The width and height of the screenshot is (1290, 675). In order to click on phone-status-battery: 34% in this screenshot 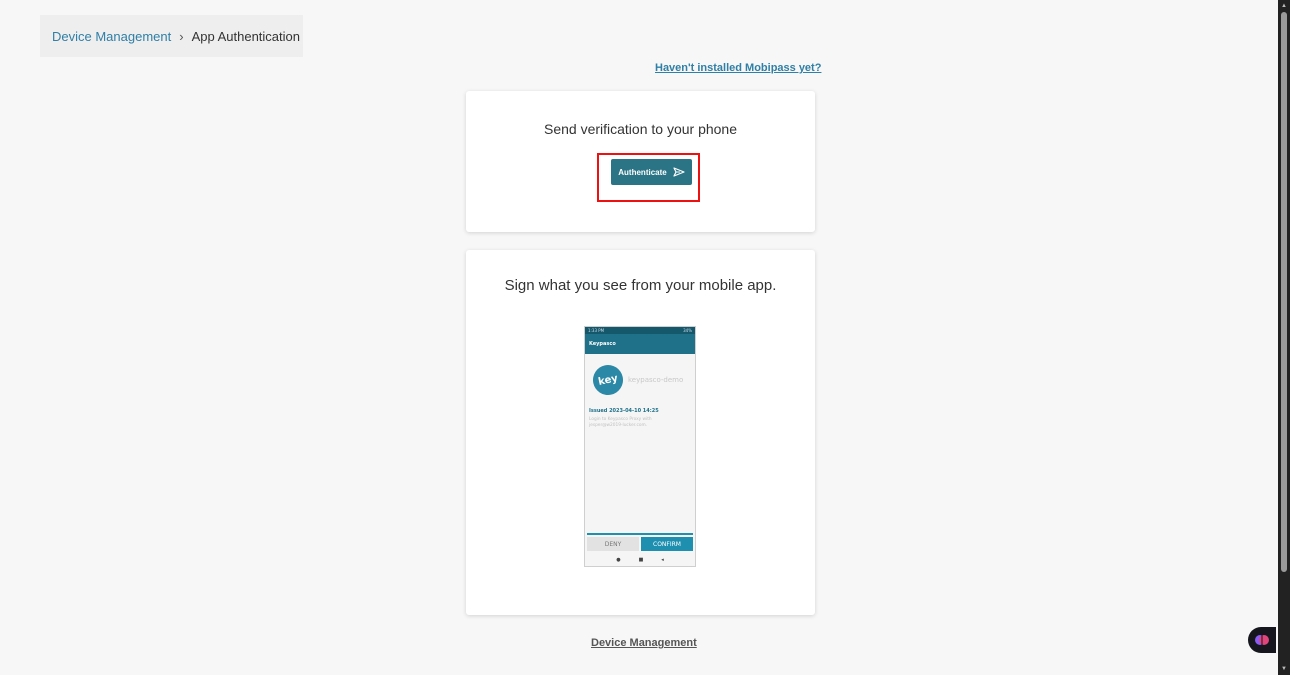, I will do `click(687, 330)`.